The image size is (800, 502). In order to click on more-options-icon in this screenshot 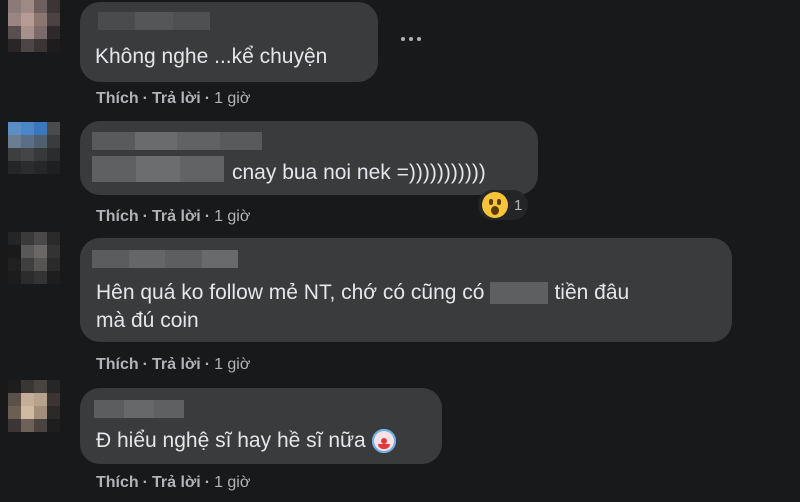, I will do `click(411, 39)`.